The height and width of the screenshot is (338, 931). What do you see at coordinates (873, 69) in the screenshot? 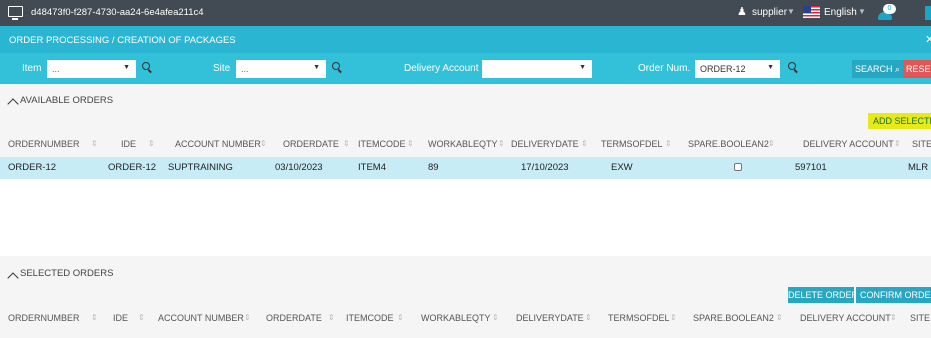
I see `search-button-label: SEARCH` at bounding box center [873, 69].